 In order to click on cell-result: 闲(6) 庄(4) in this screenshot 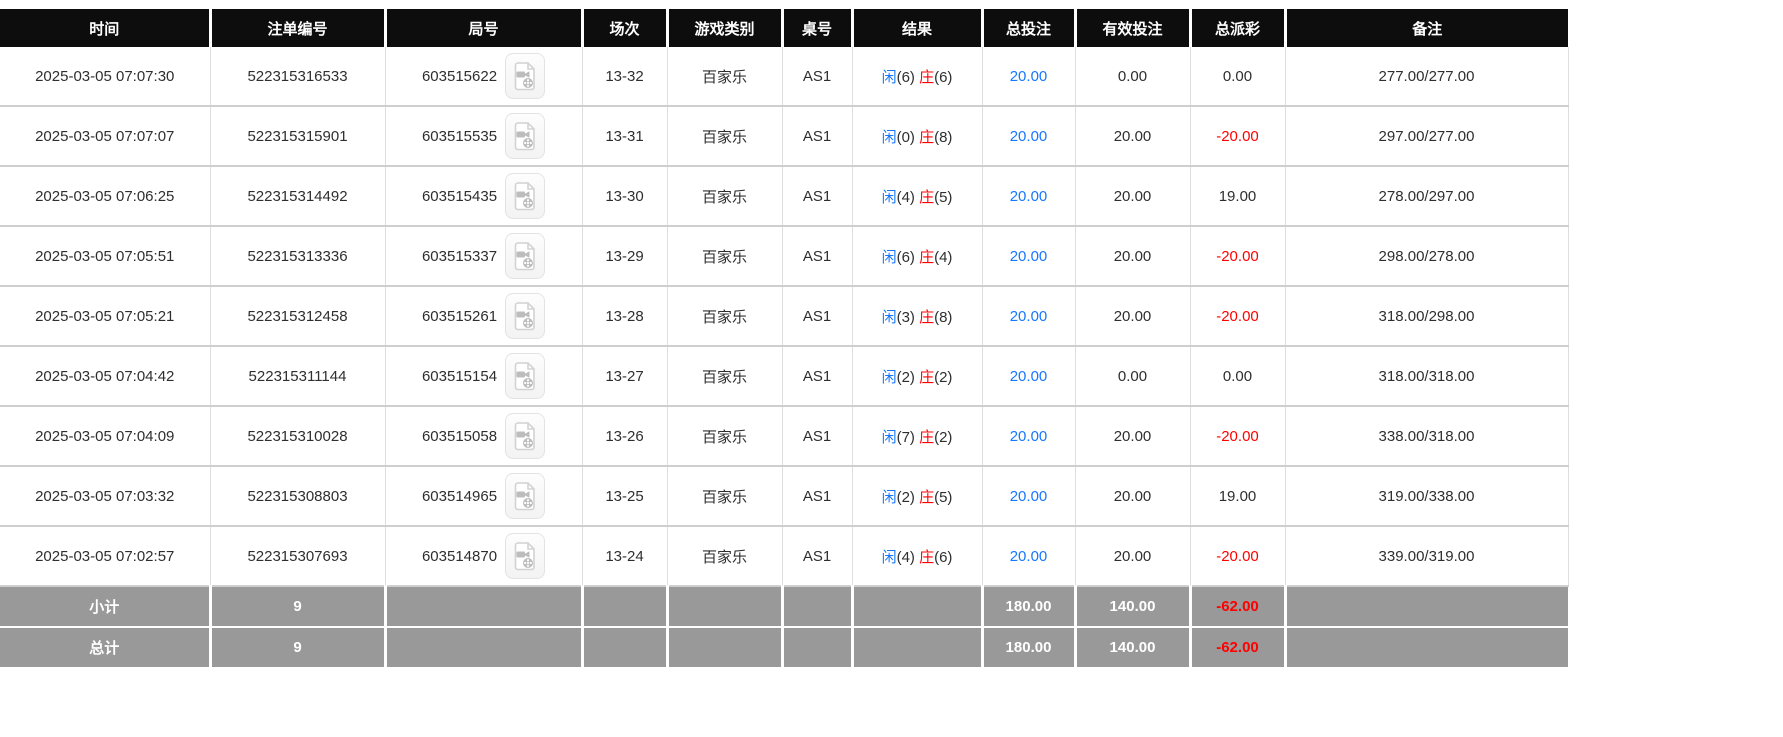, I will do `click(917, 256)`.